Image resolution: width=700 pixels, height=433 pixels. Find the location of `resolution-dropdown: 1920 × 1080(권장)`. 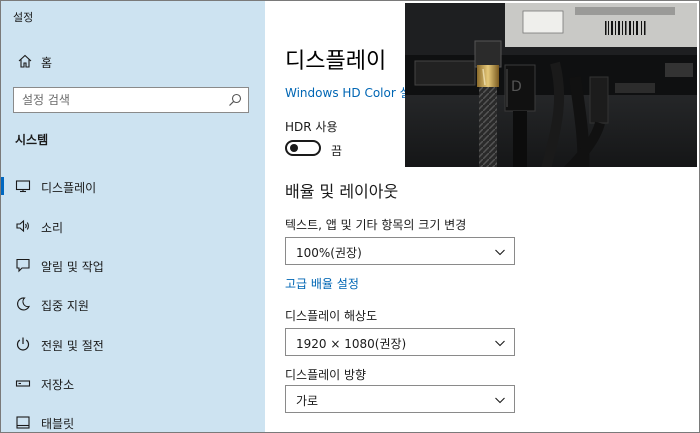

resolution-dropdown: 1920 × 1080(권장) is located at coordinates (400, 342).